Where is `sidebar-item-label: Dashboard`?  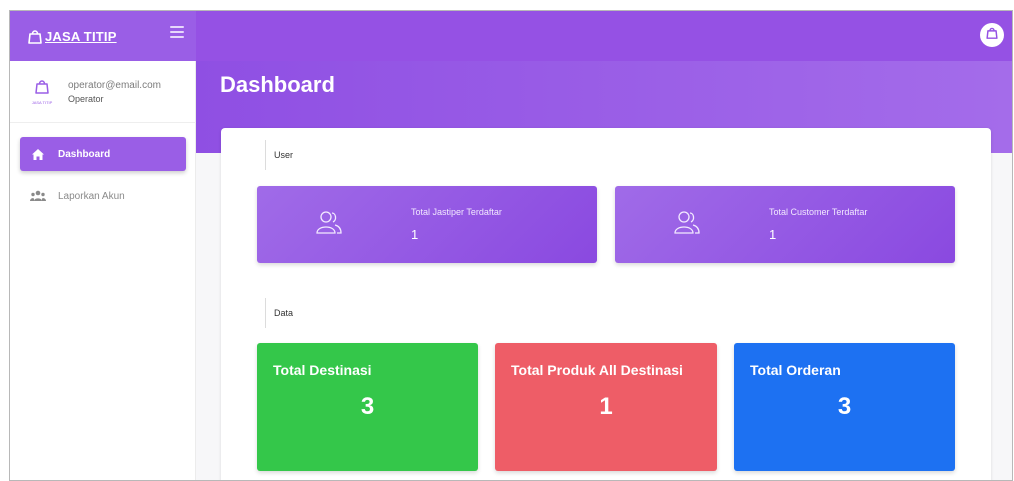 sidebar-item-label: Dashboard is located at coordinates (84, 154).